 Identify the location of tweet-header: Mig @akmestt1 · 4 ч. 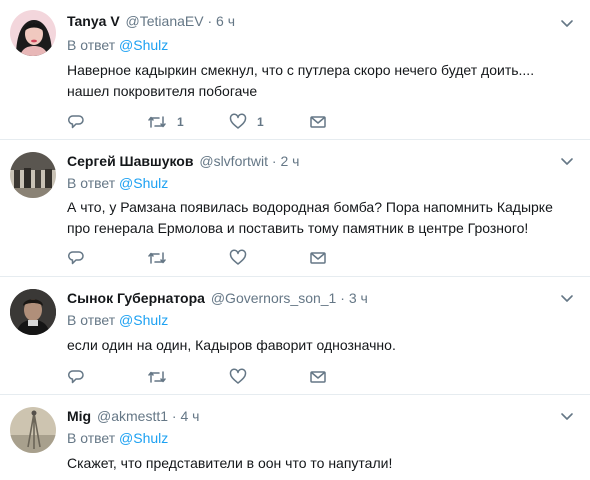
(133, 416).